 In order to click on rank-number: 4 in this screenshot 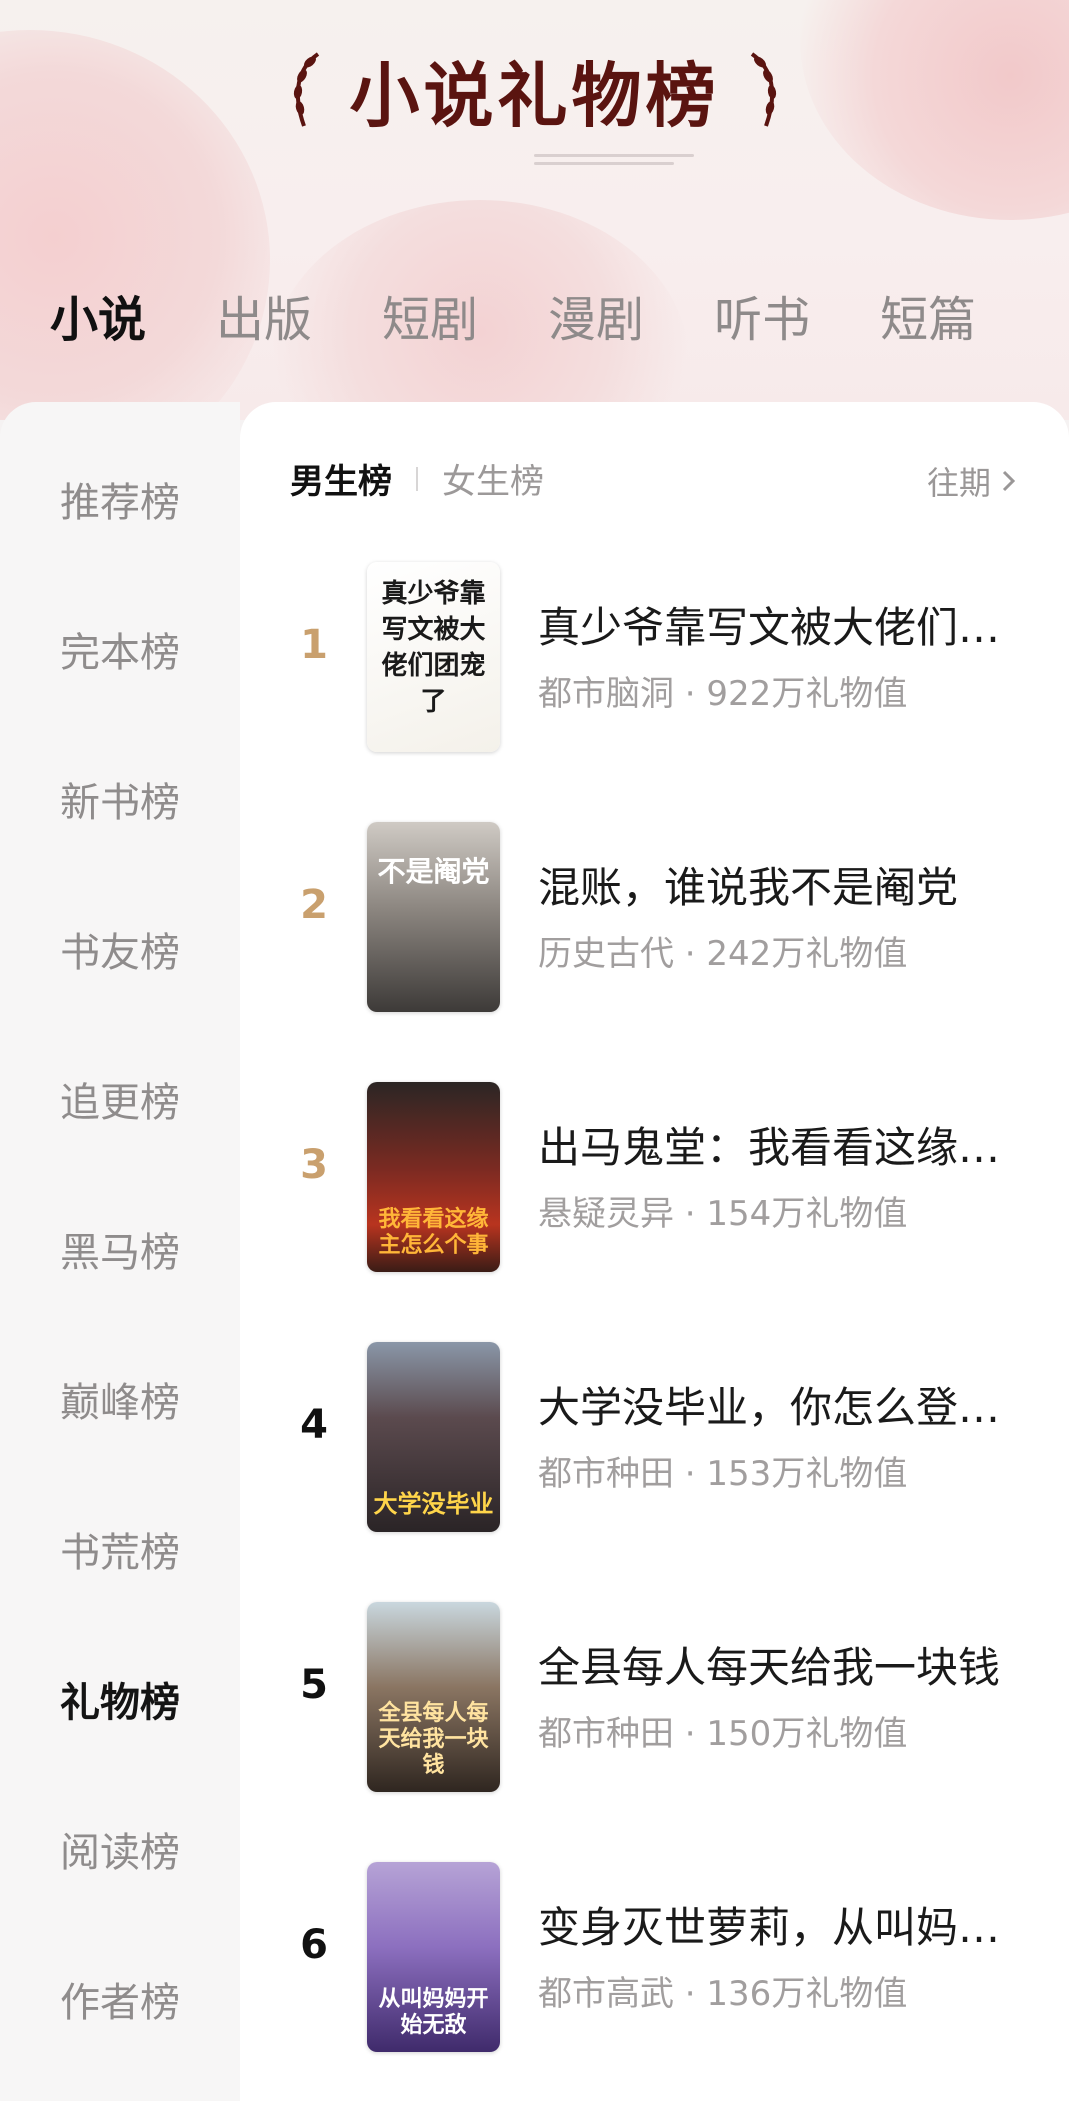, I will do `click(314, 1425)`.